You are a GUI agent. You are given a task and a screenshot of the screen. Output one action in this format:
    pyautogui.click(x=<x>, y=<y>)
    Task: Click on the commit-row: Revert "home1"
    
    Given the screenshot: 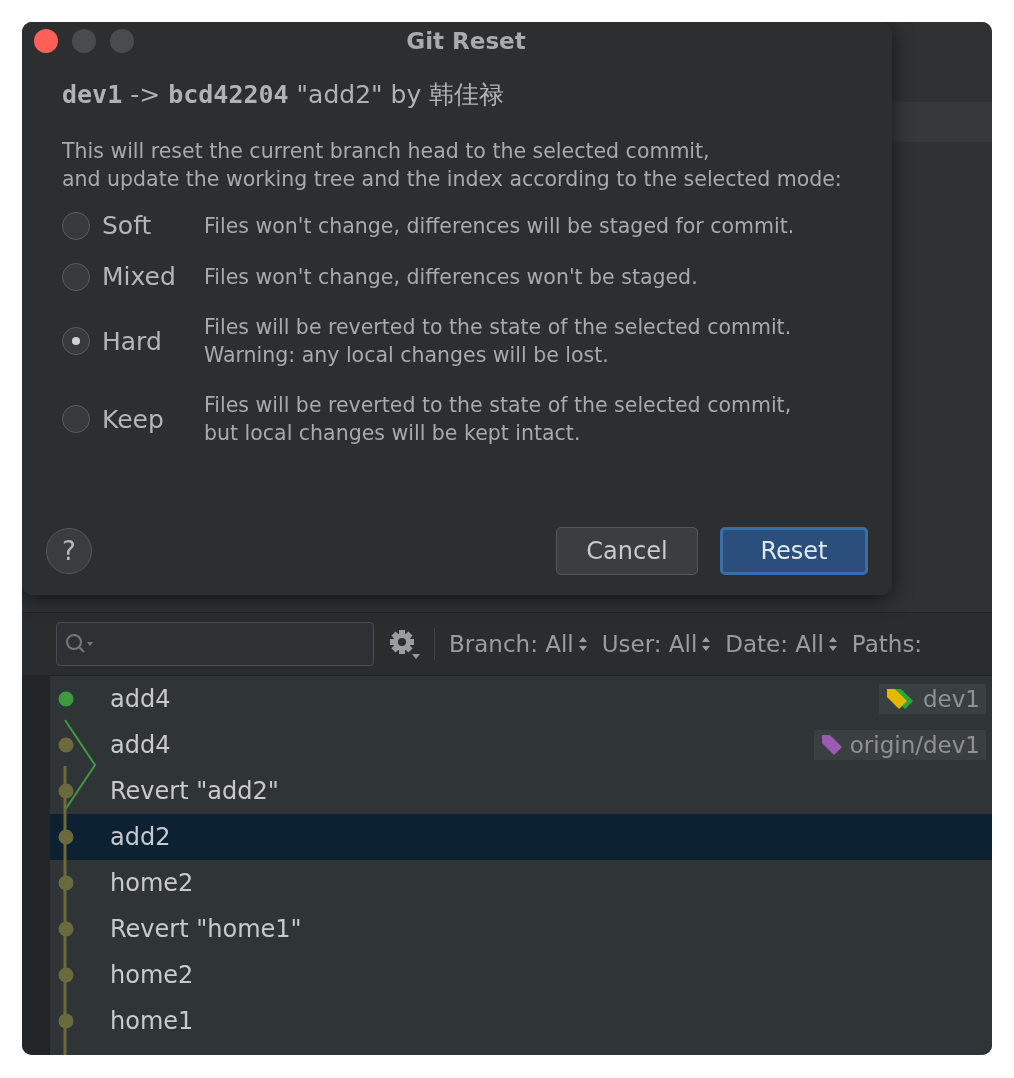 What is the action you would take?
    pyautogui.click(x=521, y=929)
    